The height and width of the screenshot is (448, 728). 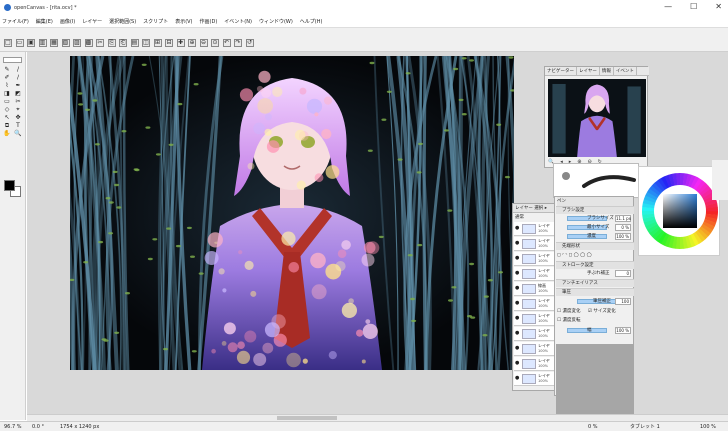 I want to click on toolbar-button-7: ▩, so click(x=88, y=43).